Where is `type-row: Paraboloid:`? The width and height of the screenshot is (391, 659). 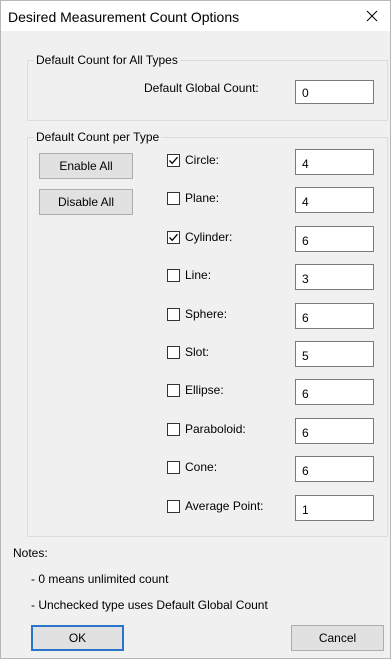
type-row: Paraboloid: is located at coordinates (206, 429).